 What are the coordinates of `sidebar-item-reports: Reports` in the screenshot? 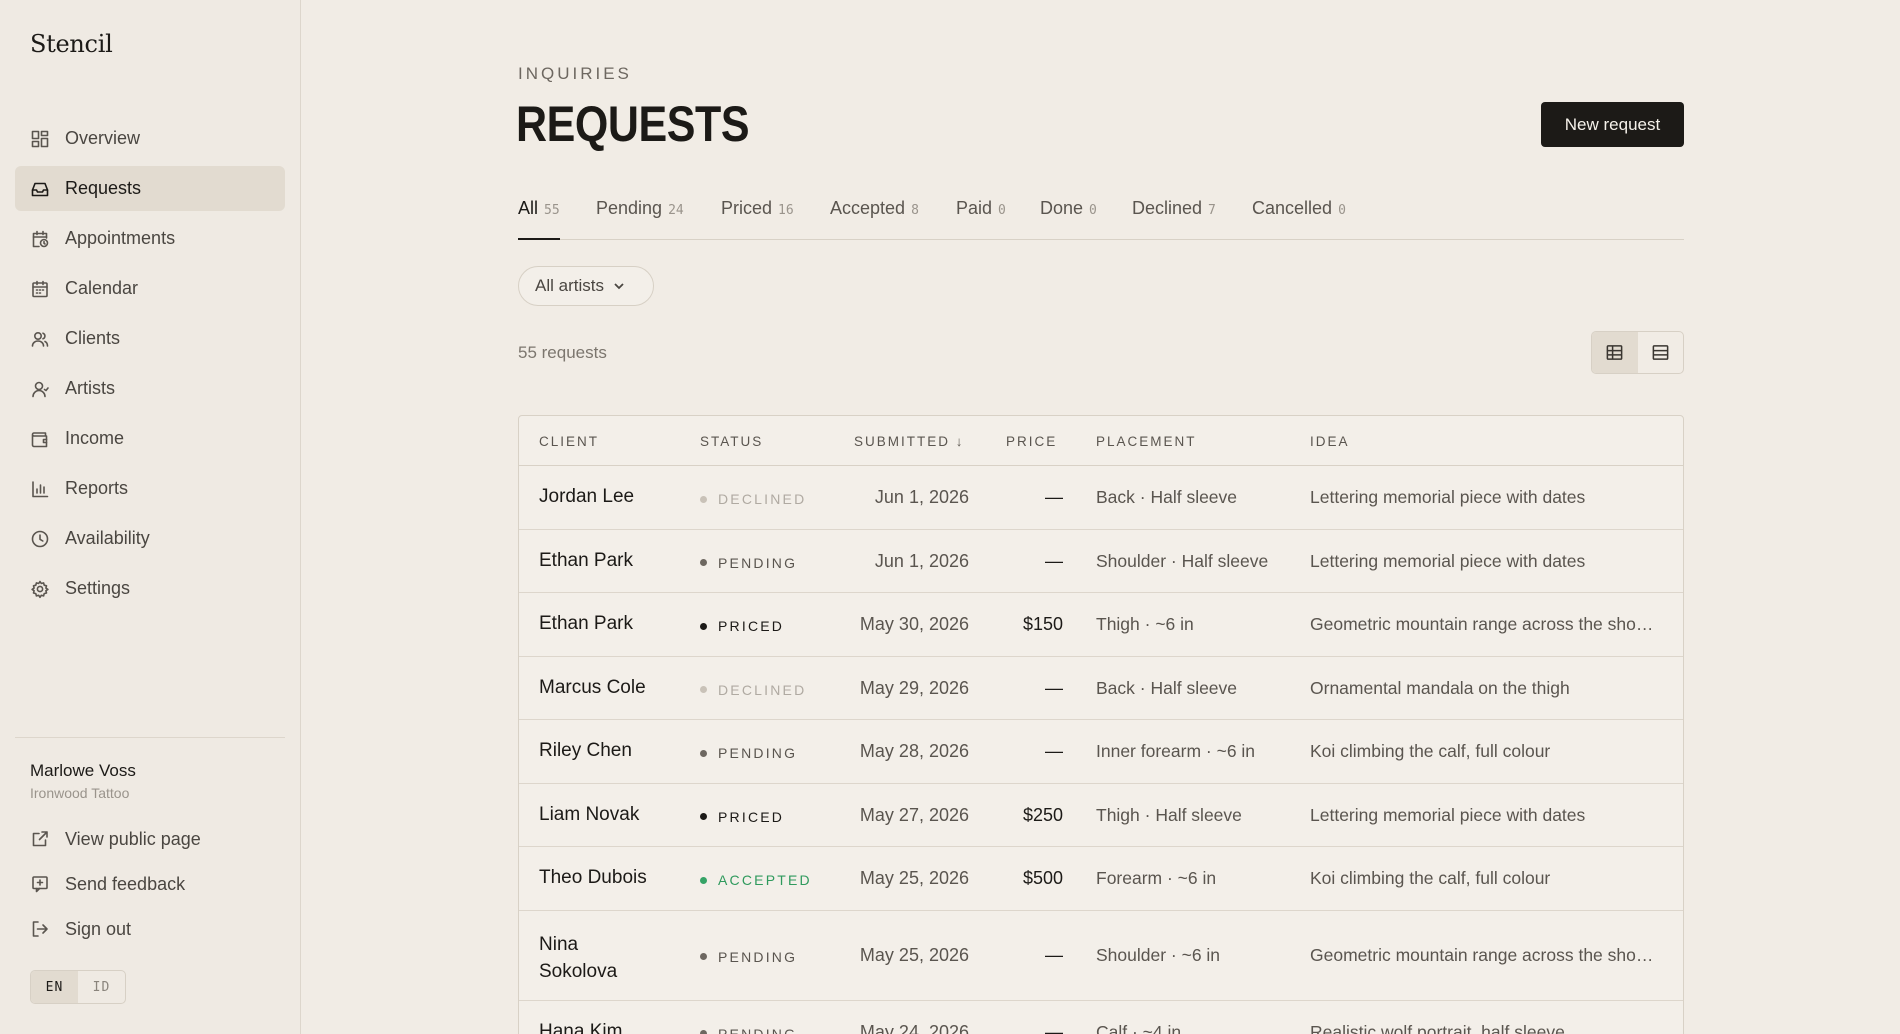 It's located at (150, 488).